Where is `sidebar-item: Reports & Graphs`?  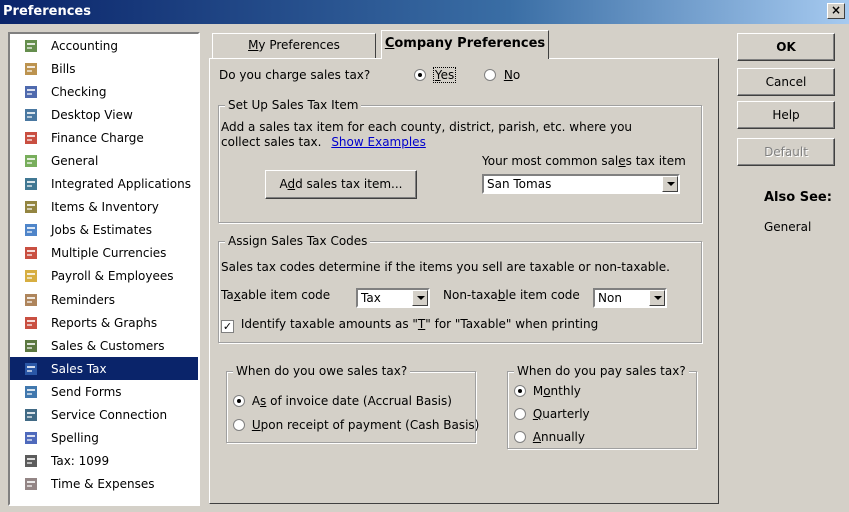 sidebar-item: Reports & Graphs is located at coordinates (104, 322).